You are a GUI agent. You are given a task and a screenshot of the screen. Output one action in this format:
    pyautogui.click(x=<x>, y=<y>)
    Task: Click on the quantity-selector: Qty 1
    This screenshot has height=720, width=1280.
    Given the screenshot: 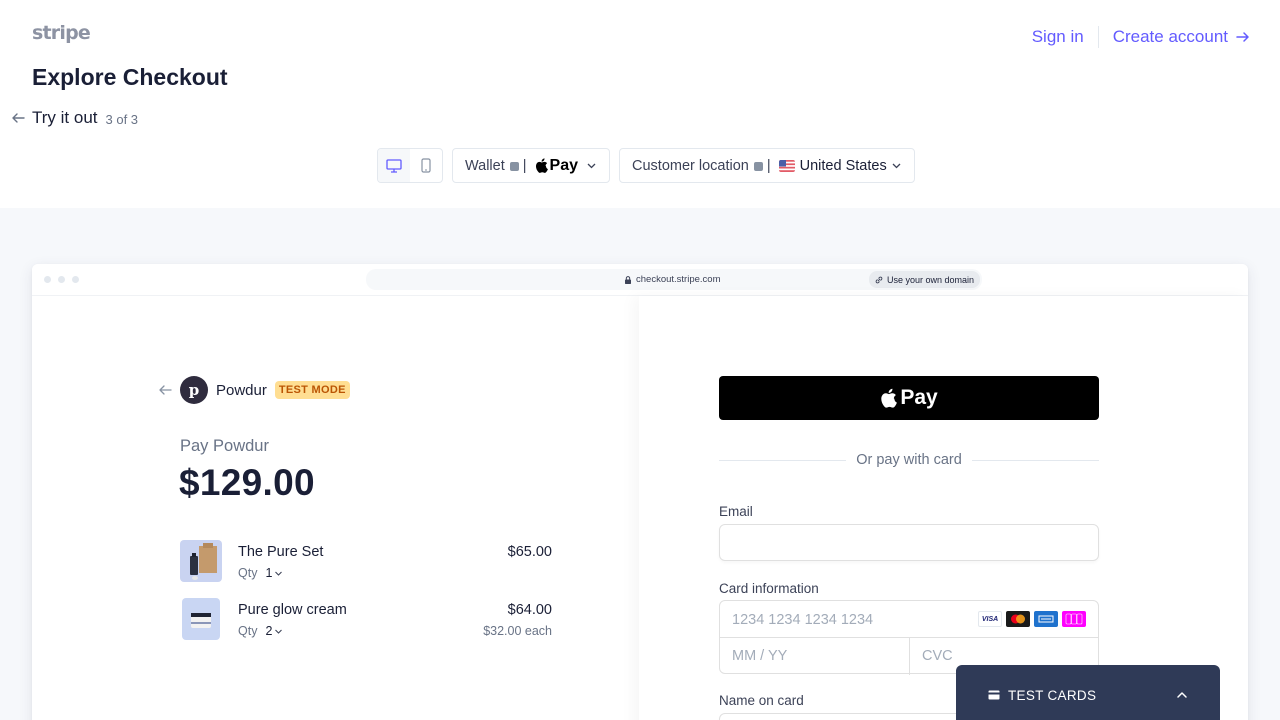 What is the action you would take?
    pyautogui.click(x=260, y=573)
    